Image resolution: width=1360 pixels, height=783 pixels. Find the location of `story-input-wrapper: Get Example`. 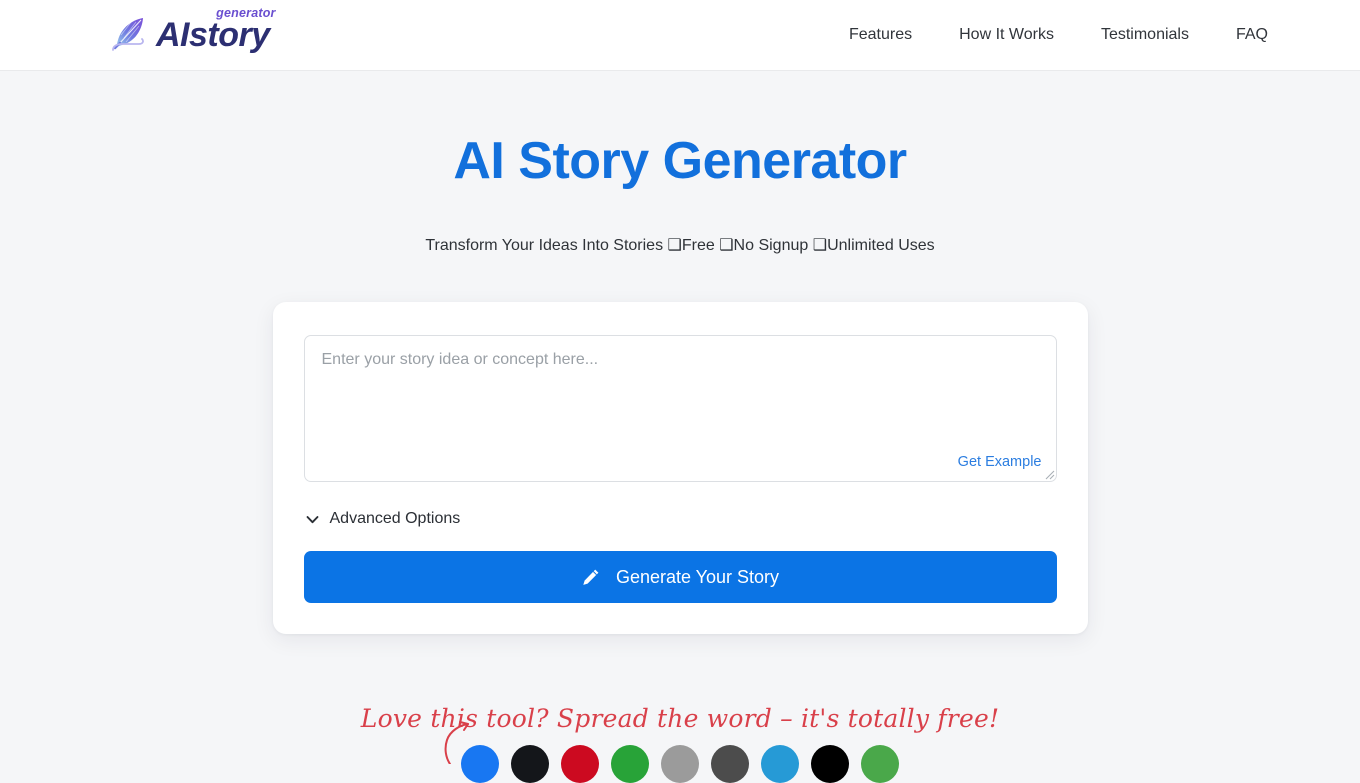

story-input-wrapper: Get Example is located at coordinates (680, 409).